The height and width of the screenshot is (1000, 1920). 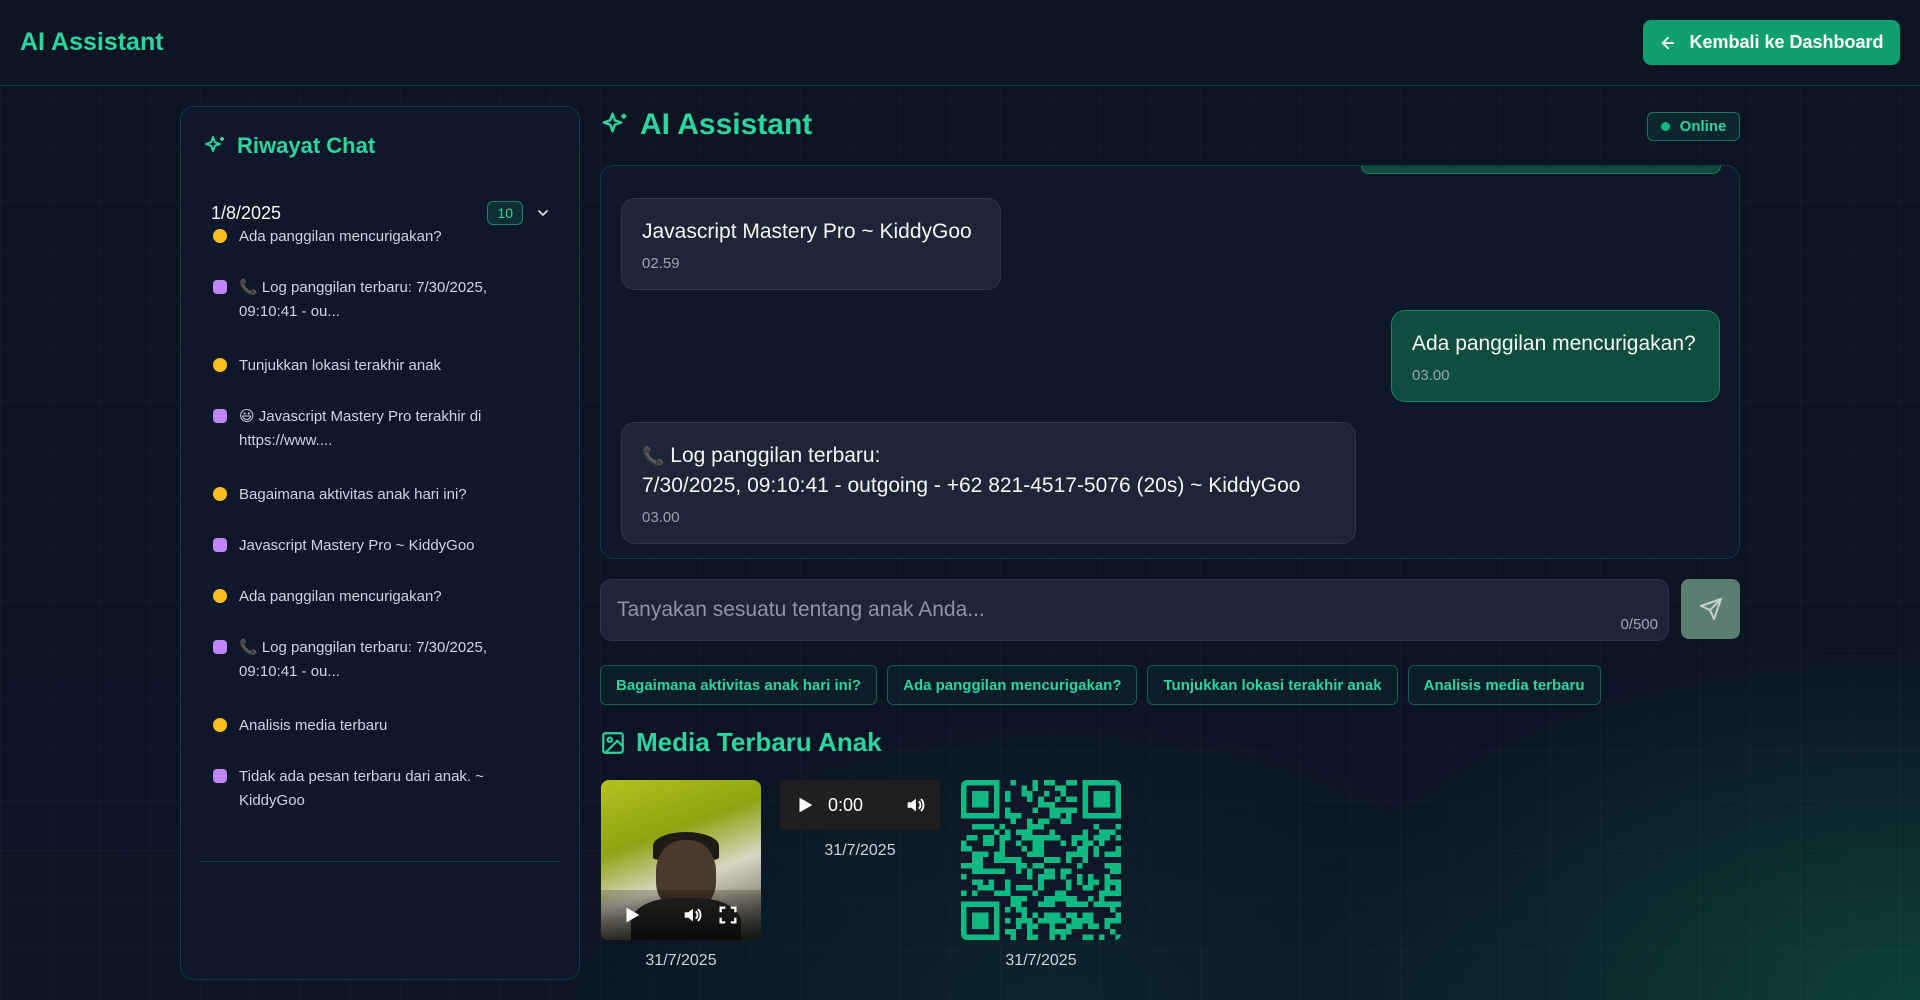 What do you see at coordinates (380, 861) in the screenshot?
I see `sidebar-divider` at bounding box center [380, 861].